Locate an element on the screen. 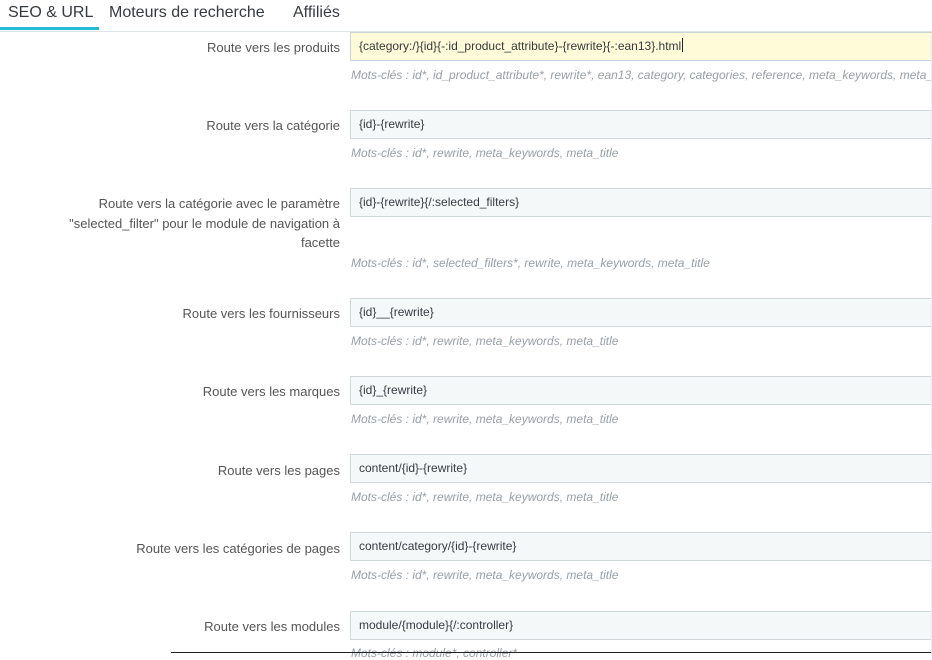 The height and width of the screenshot is (660, 932). route-pages-input: content/{id}-{rewrite} is located at coordinates (641, 468).